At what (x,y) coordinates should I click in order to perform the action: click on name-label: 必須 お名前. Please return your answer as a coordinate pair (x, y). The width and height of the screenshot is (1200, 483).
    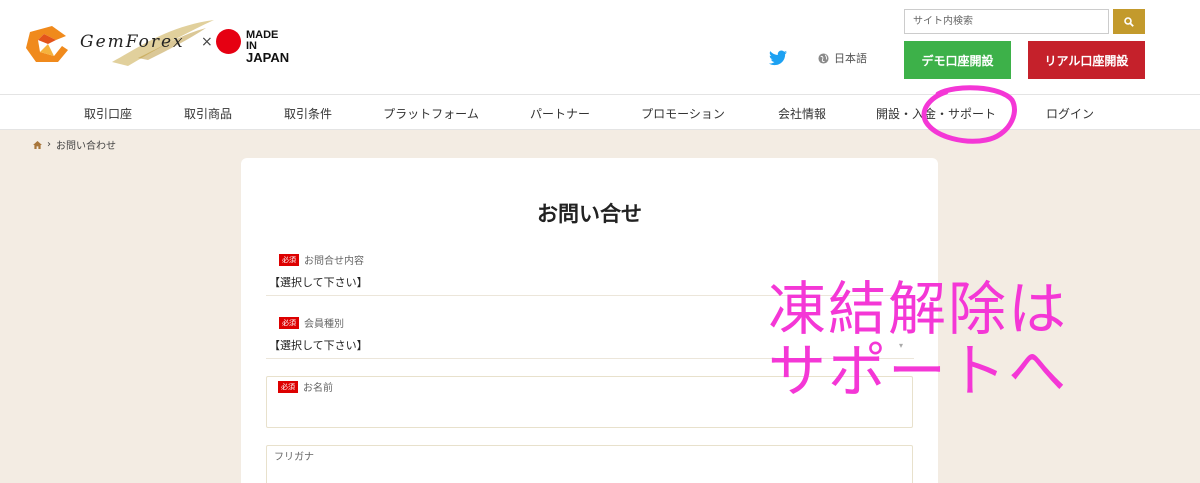
    Looking at the image, I should click on (305, 386).